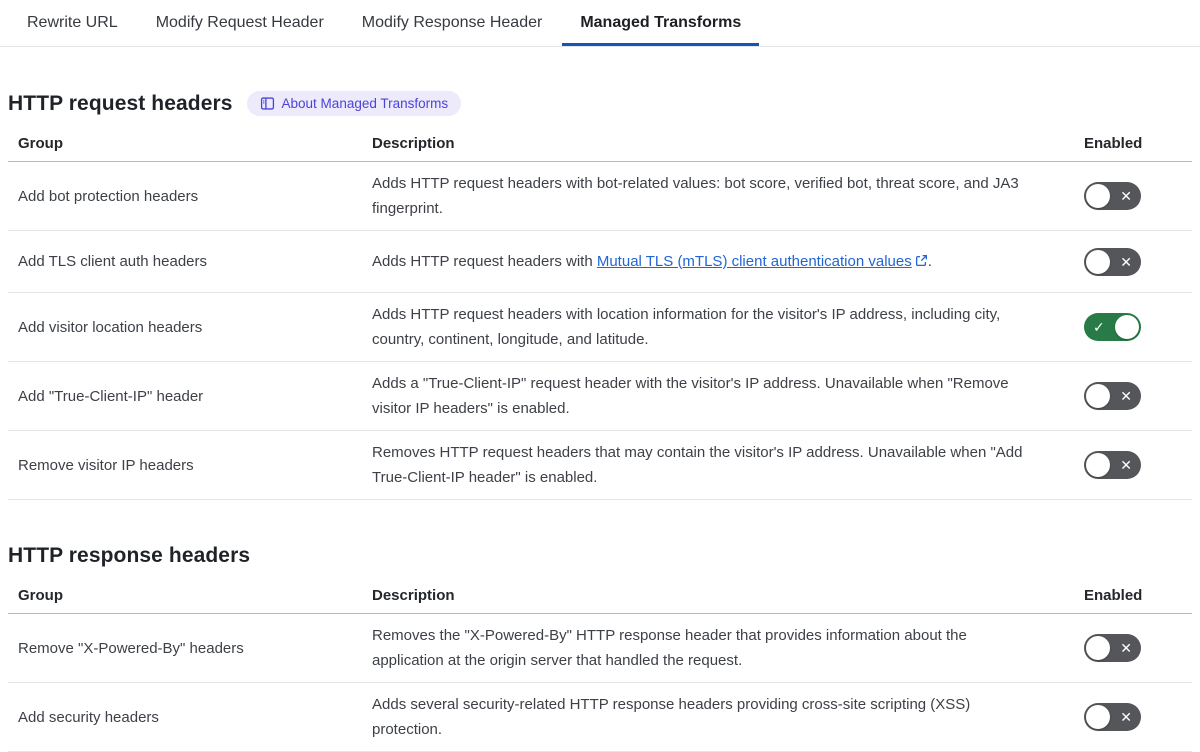 The image size is (1200, 752). I want to click on external-link-icon, so click(921, 262).